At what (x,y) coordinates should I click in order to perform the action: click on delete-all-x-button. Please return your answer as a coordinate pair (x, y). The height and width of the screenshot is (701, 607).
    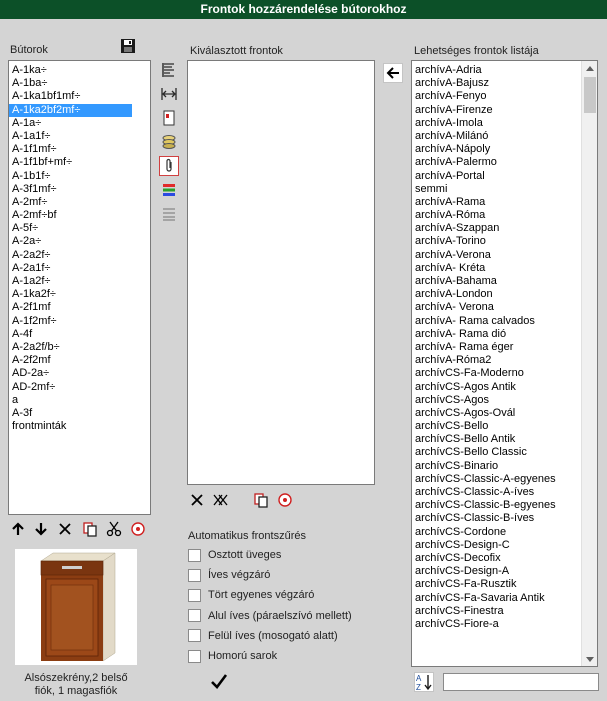
    Looking at the image, I should click on (220, 500).